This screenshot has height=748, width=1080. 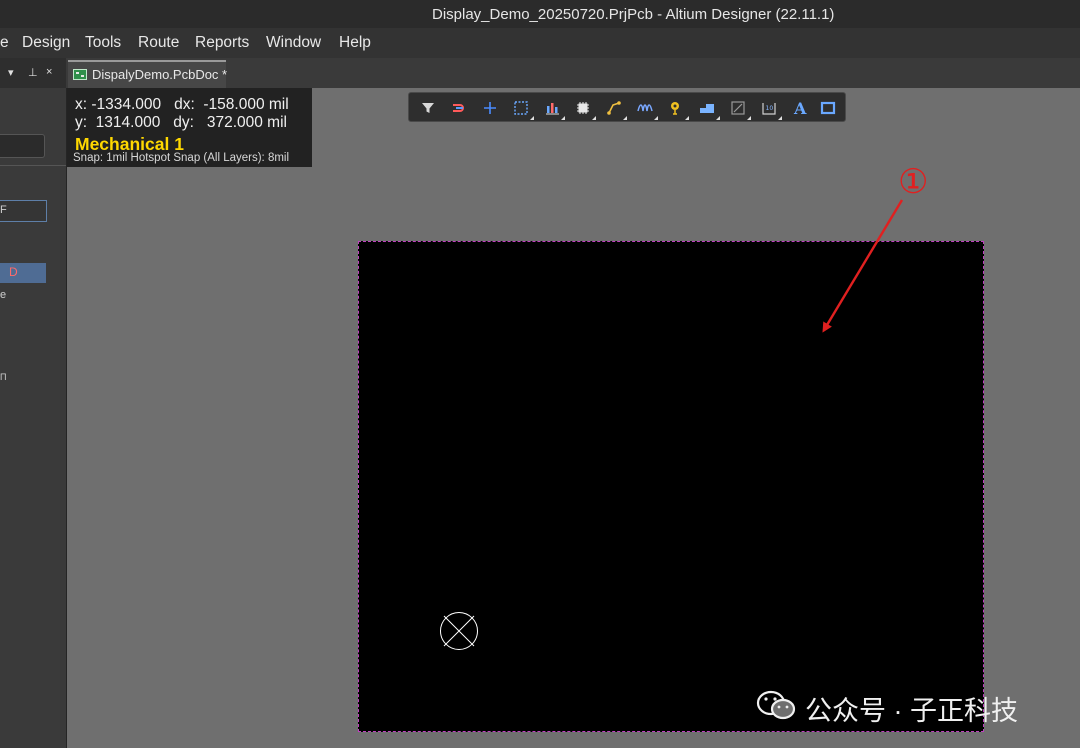 I want to click on panel-divider, so click(x=33, y=165).